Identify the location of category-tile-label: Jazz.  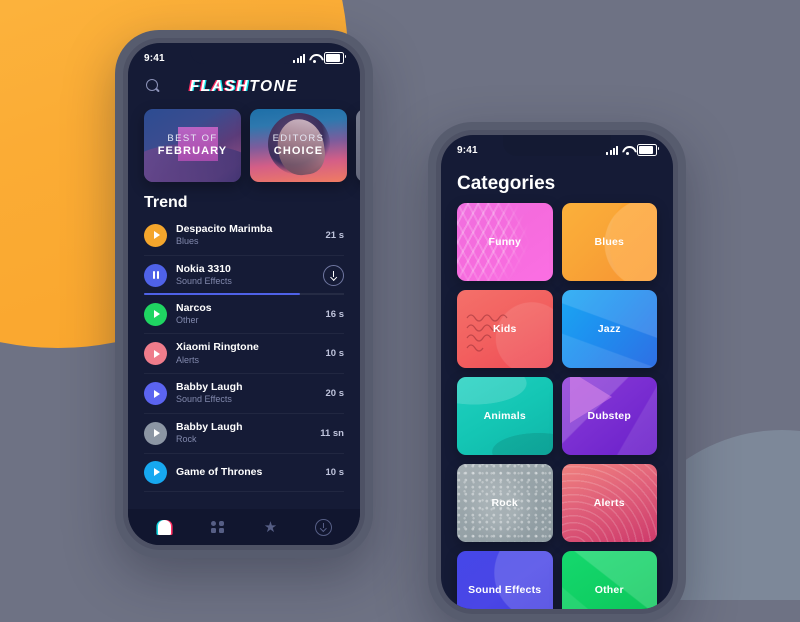
(609, 329).